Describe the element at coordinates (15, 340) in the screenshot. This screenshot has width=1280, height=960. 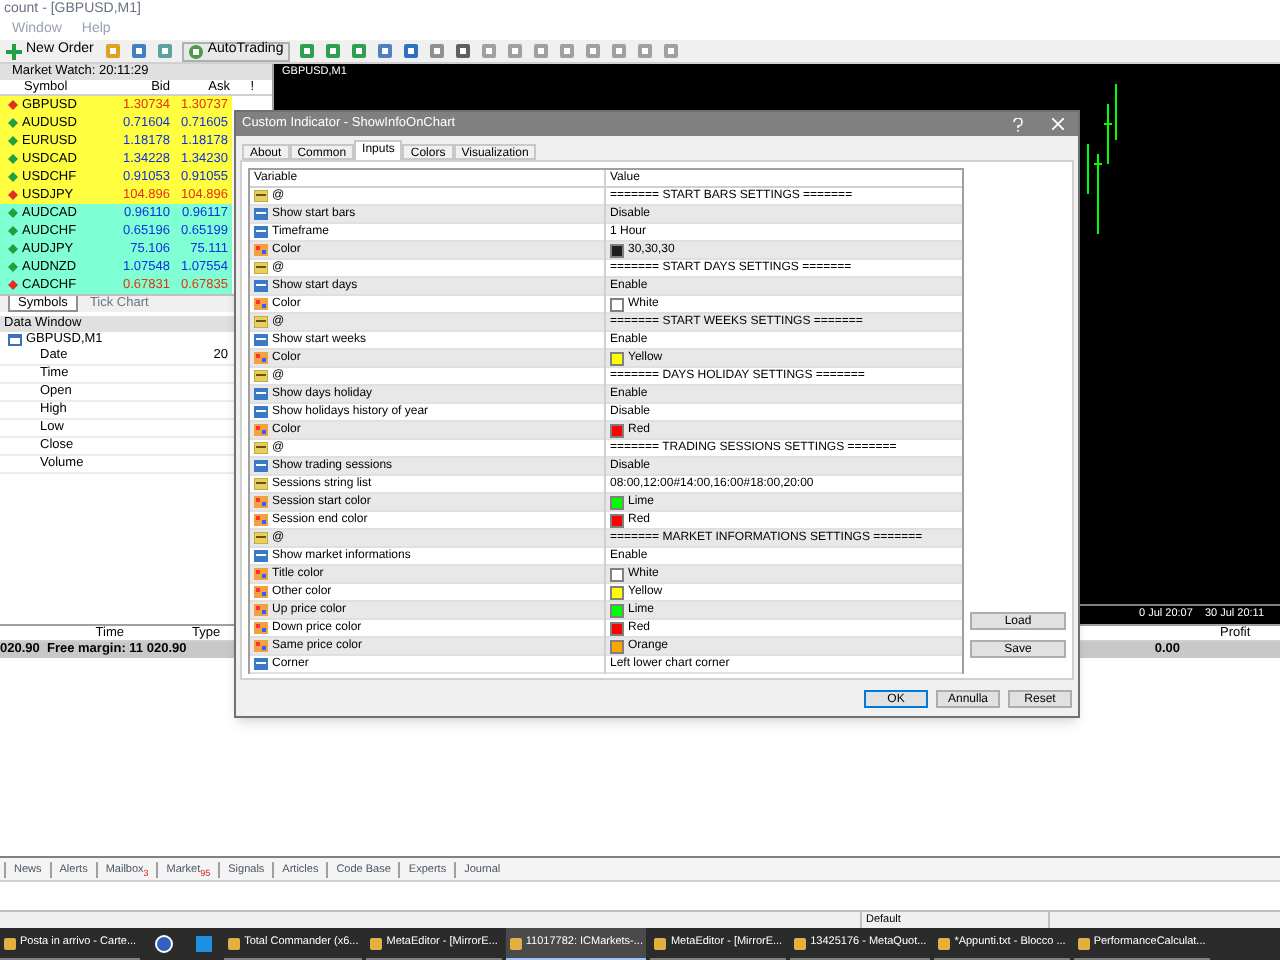
I see `chart-window-icon` at that location.